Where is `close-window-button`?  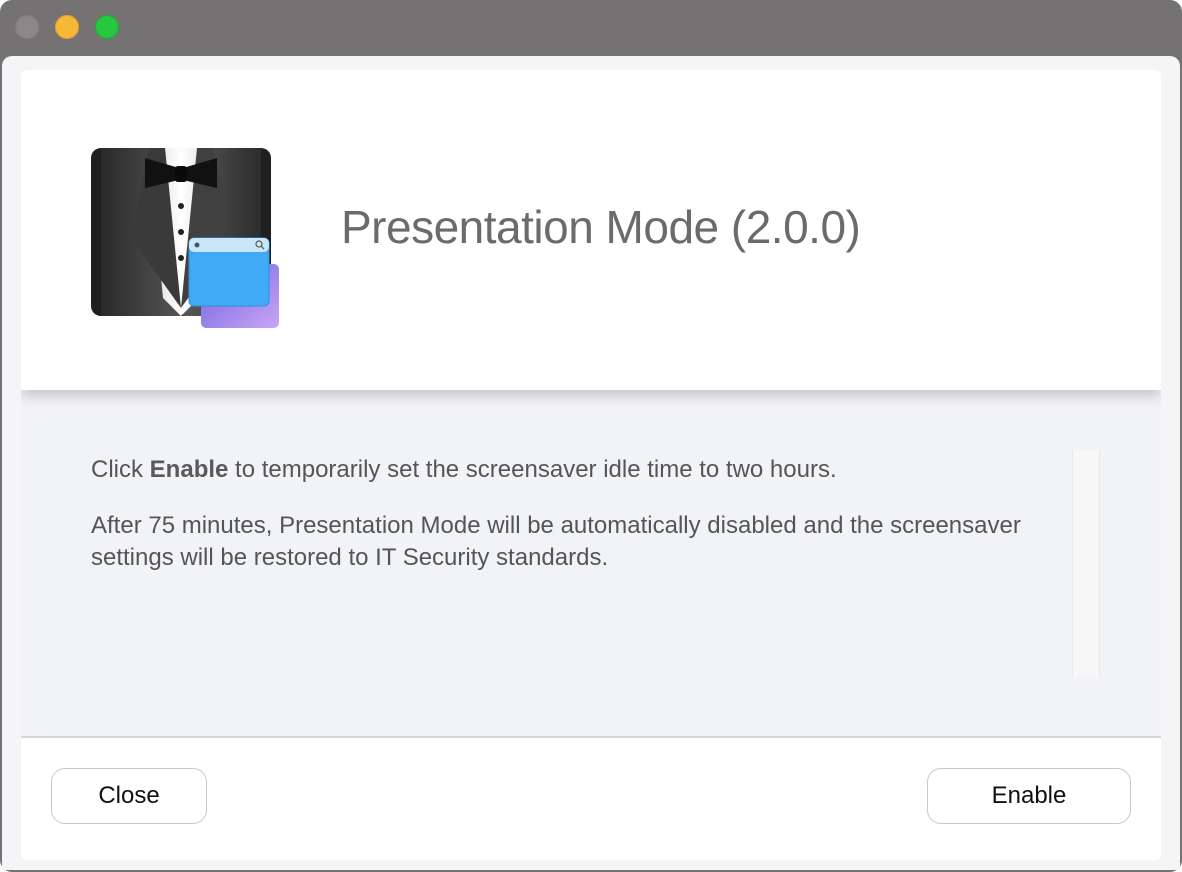
close-window-button is located at coordinates (27, 27).